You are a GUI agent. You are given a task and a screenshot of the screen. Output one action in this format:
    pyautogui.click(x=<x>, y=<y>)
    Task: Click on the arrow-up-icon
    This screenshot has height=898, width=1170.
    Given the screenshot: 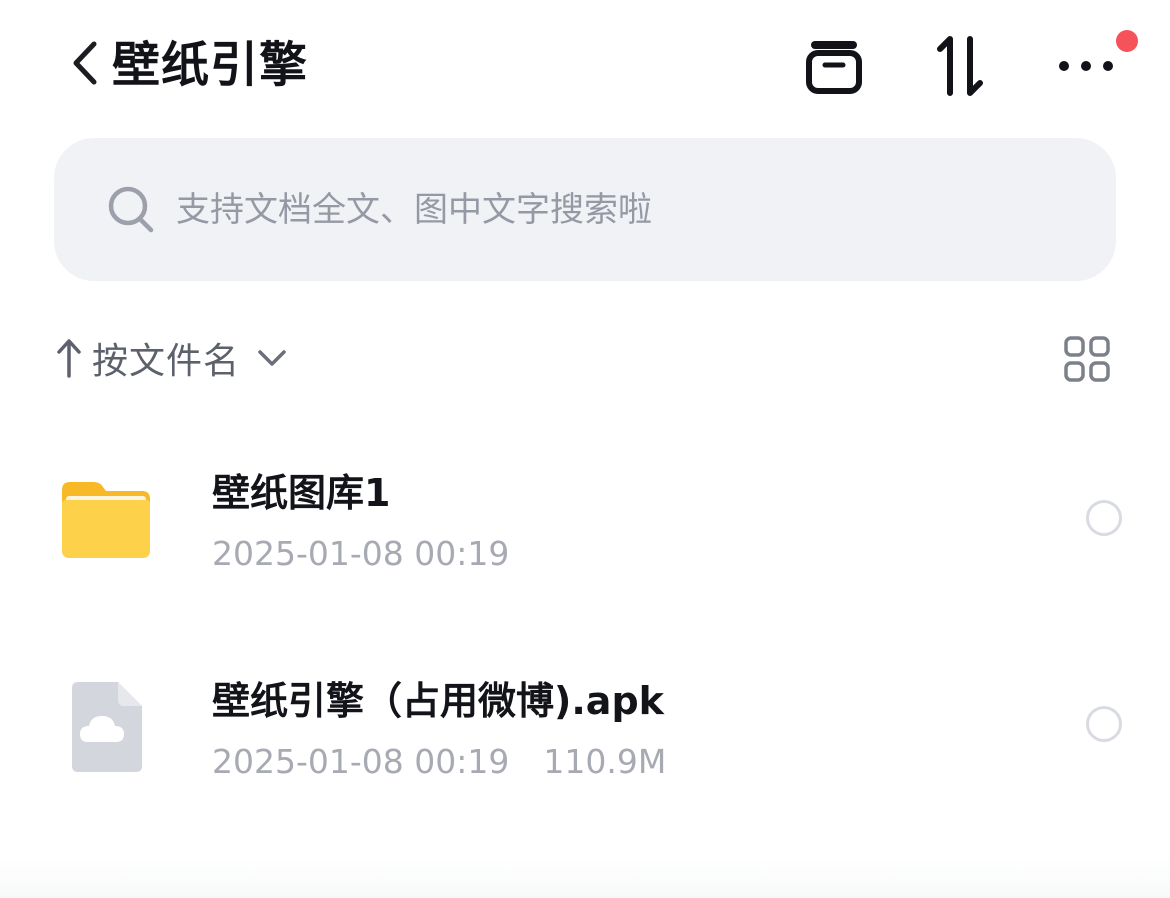 What is the action you would take?
    pyautogui.click(x=69, y=358)
    